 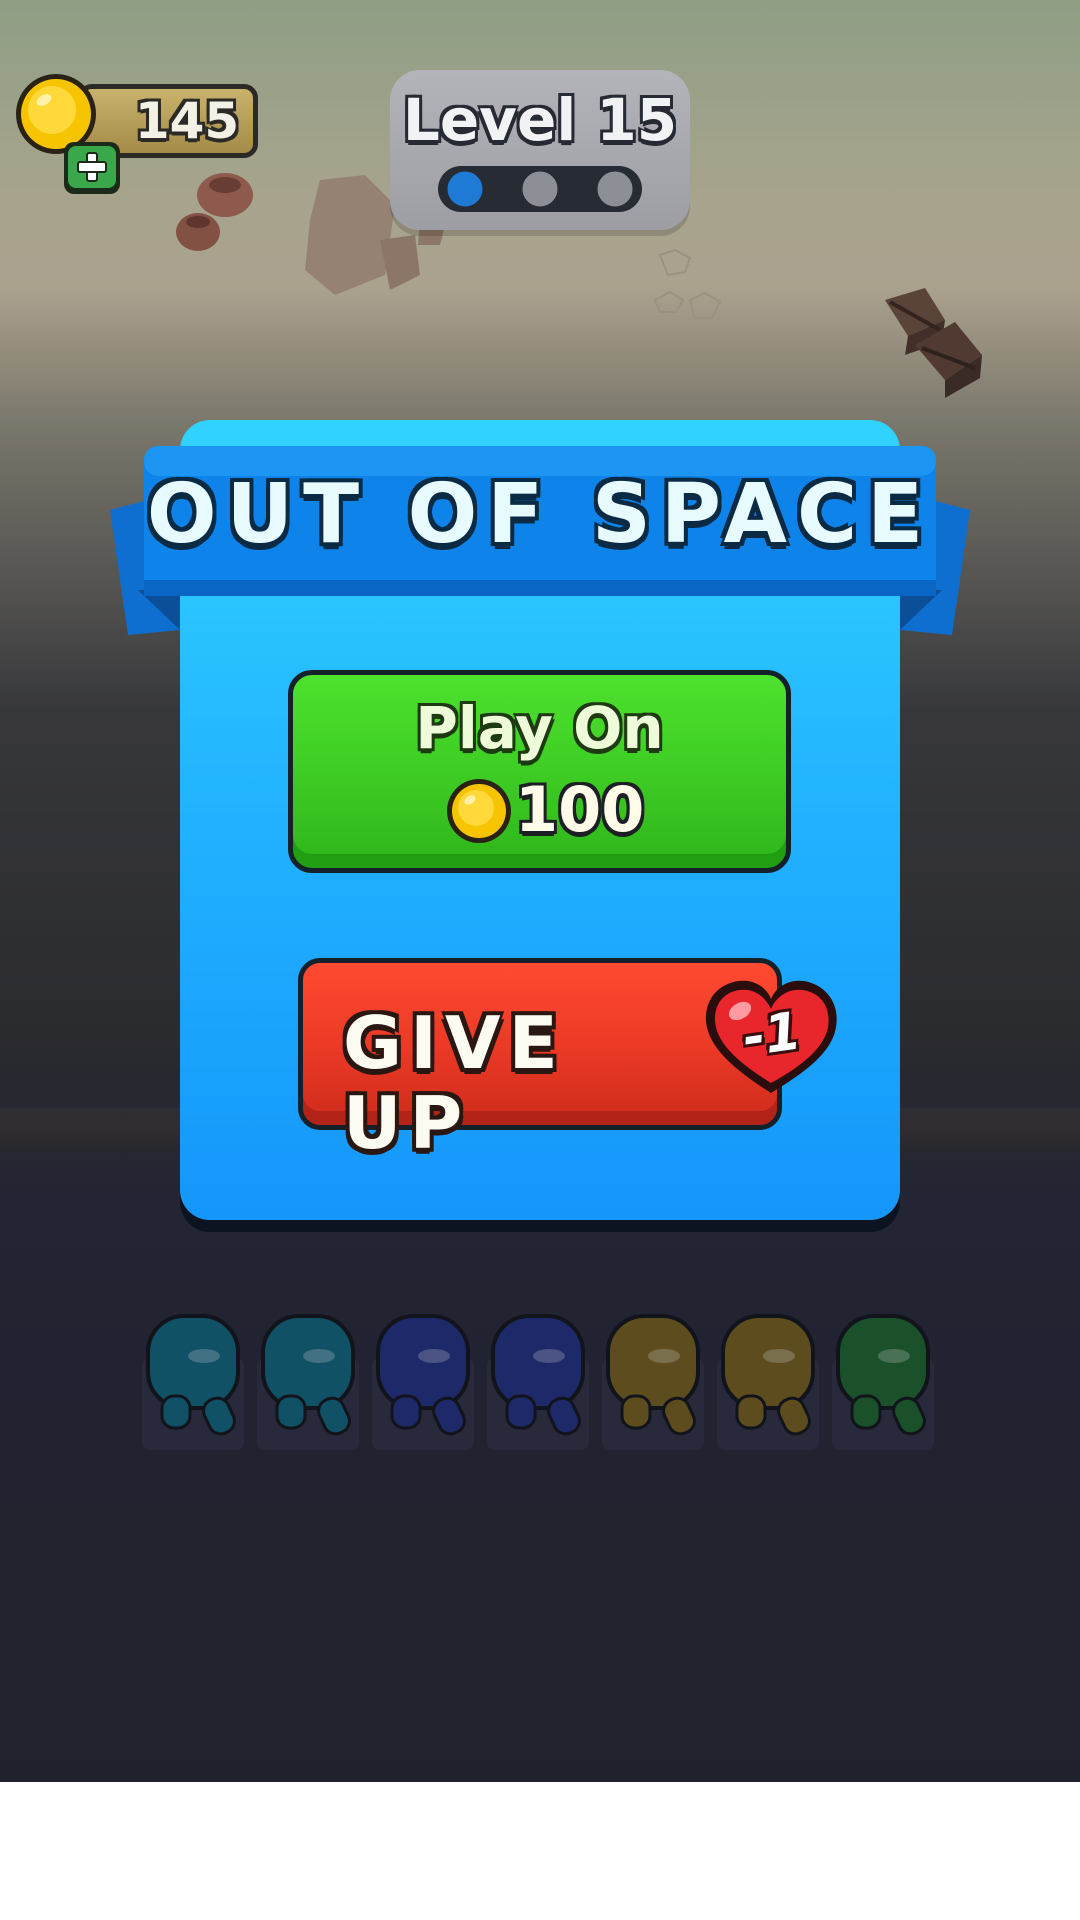 I want to click on play-on-button: Play On 100, so click(x=539, y=771).